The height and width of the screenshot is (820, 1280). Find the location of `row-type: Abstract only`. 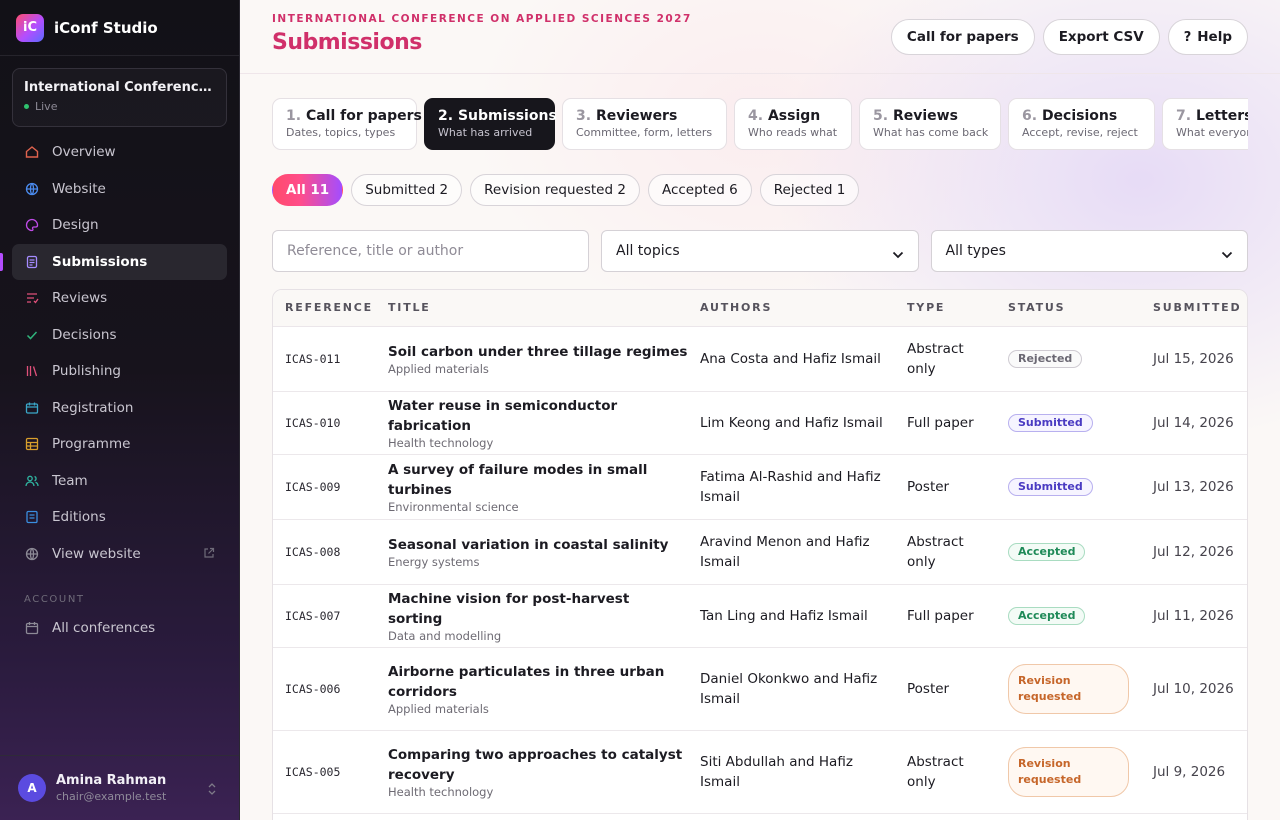

row-type: Abstract only is located at coordinates (945, 552).